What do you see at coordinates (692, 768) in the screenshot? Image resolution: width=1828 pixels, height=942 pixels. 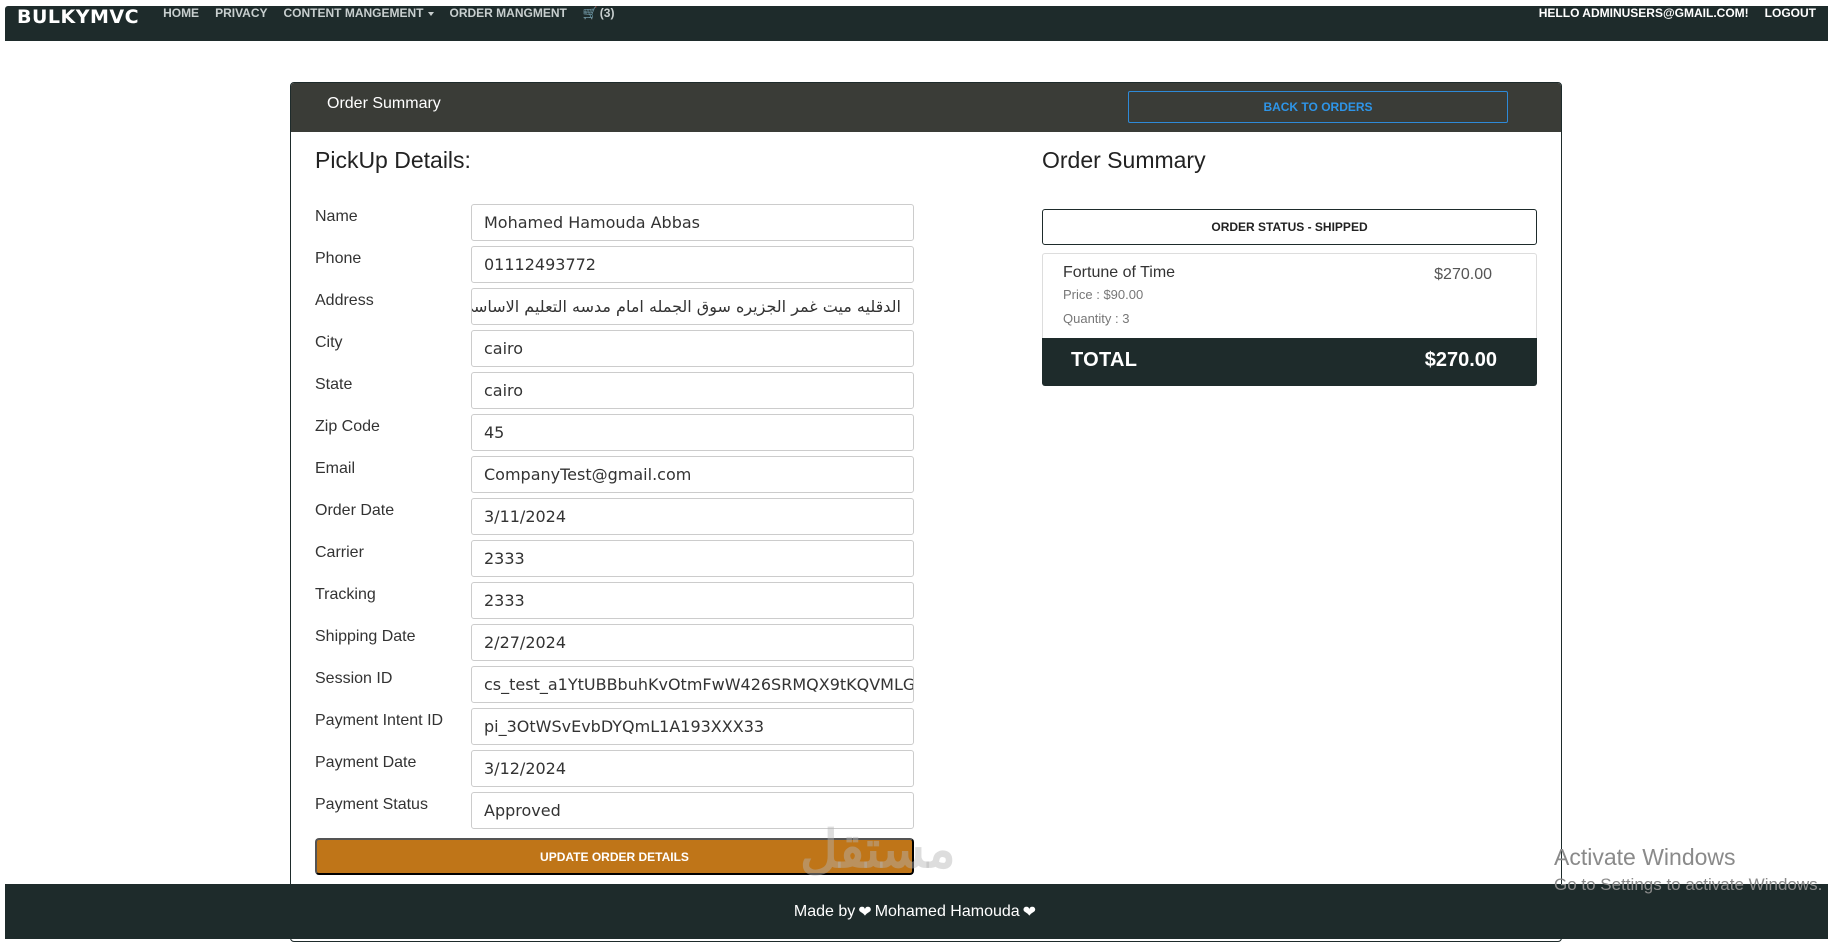 I see `field-input: 3/12/2024` at bounding box center [692, 768].